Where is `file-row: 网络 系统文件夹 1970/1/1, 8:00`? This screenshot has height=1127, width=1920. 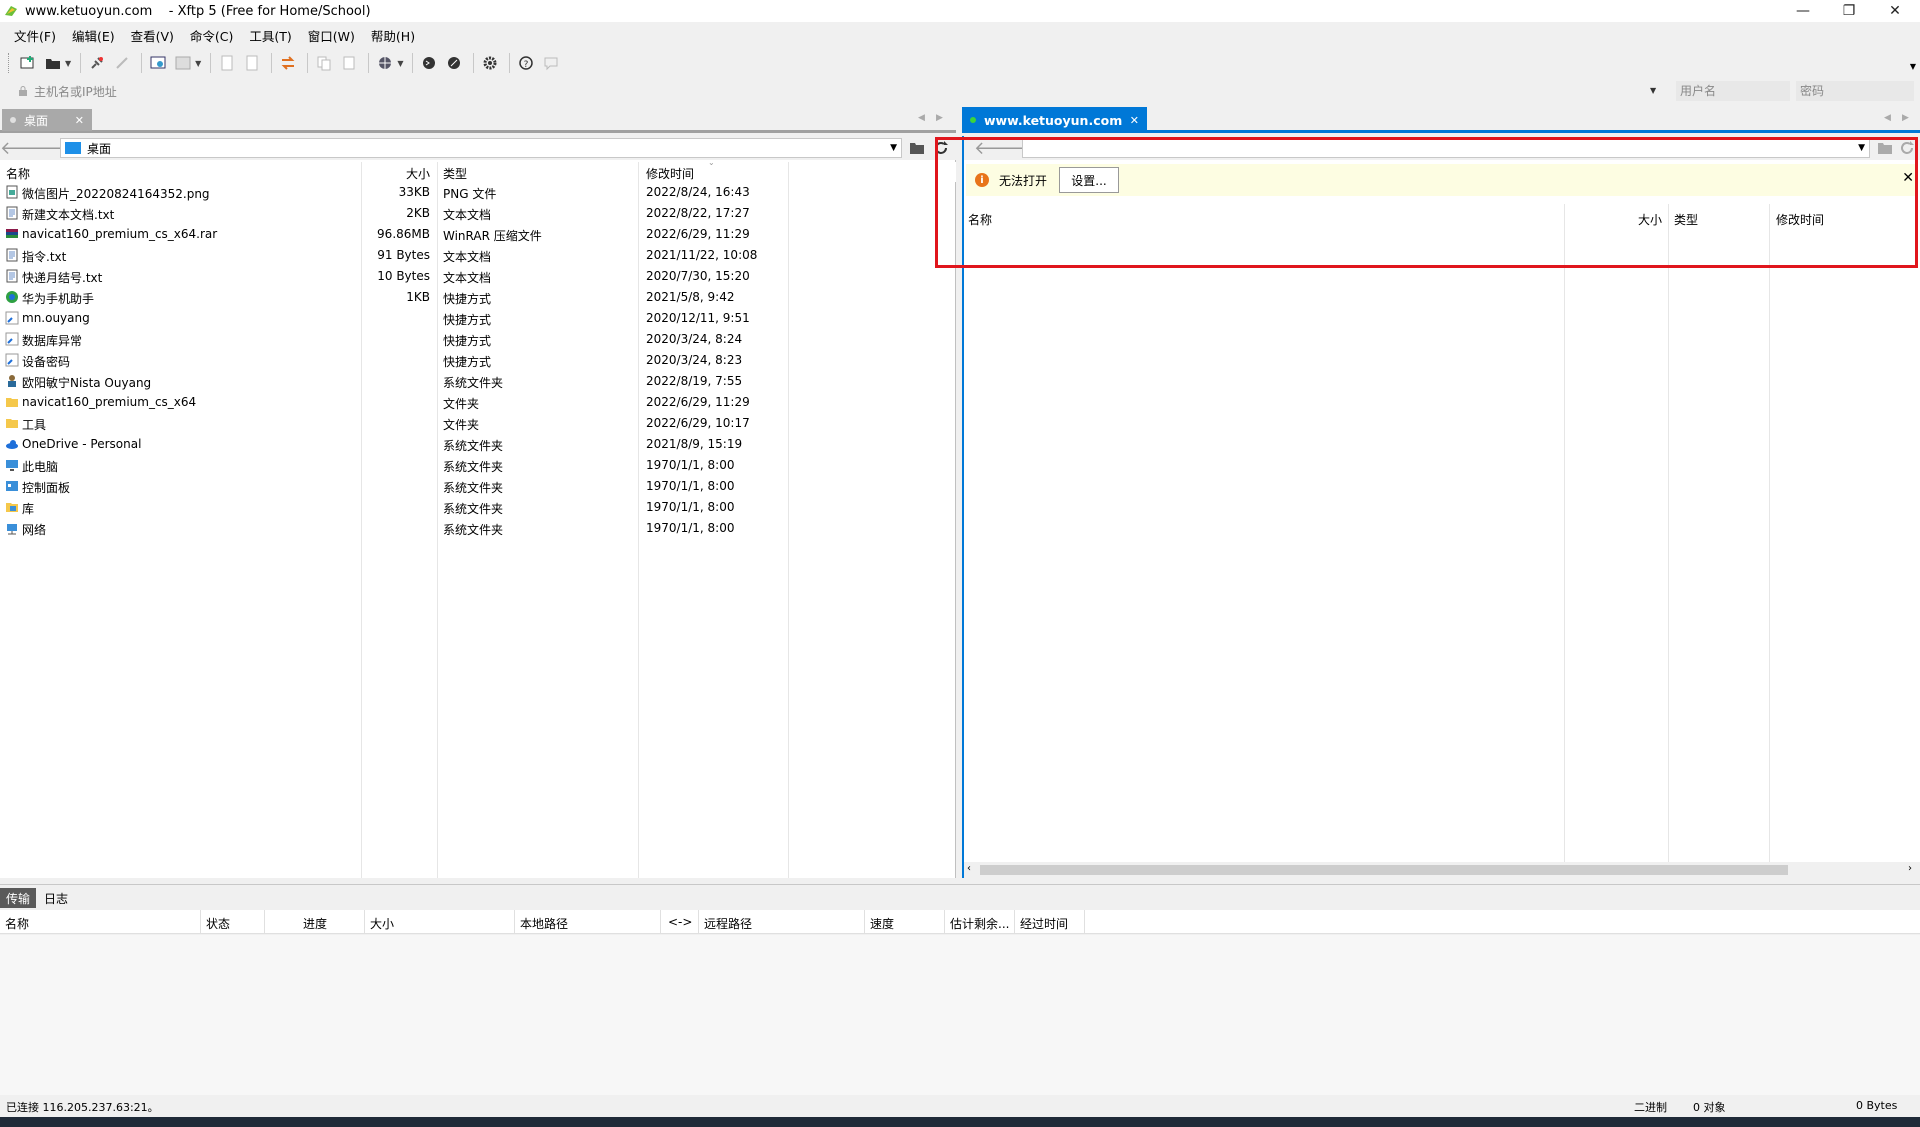
file-row: 网络 系统文件夹 1970/1/1, 8:00 is located at coordinates (478, 528).